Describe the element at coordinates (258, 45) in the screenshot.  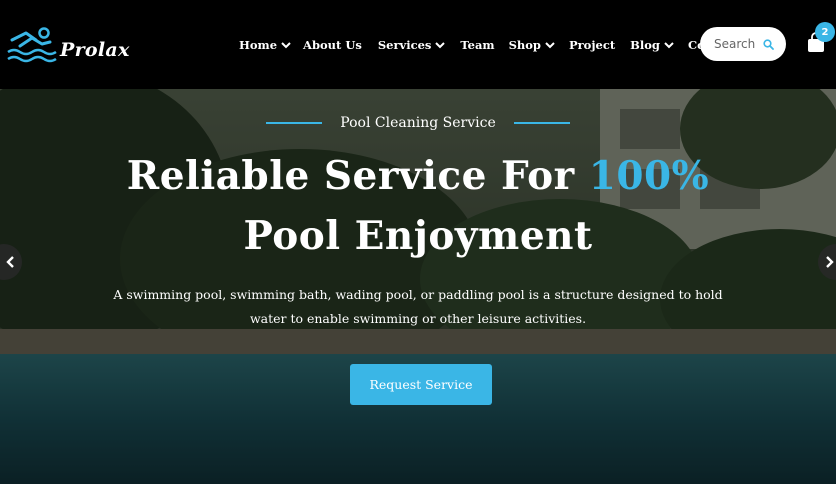
I see `nav-item-label: Home` at that location.